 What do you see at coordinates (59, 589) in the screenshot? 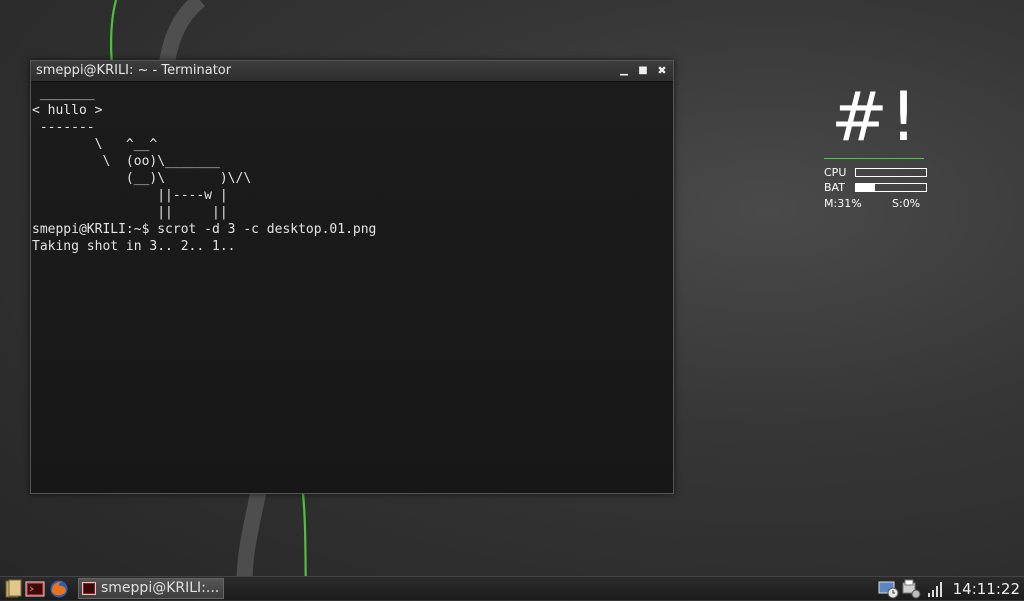
I see `firefox-icon` at bounding box center [59, 589].